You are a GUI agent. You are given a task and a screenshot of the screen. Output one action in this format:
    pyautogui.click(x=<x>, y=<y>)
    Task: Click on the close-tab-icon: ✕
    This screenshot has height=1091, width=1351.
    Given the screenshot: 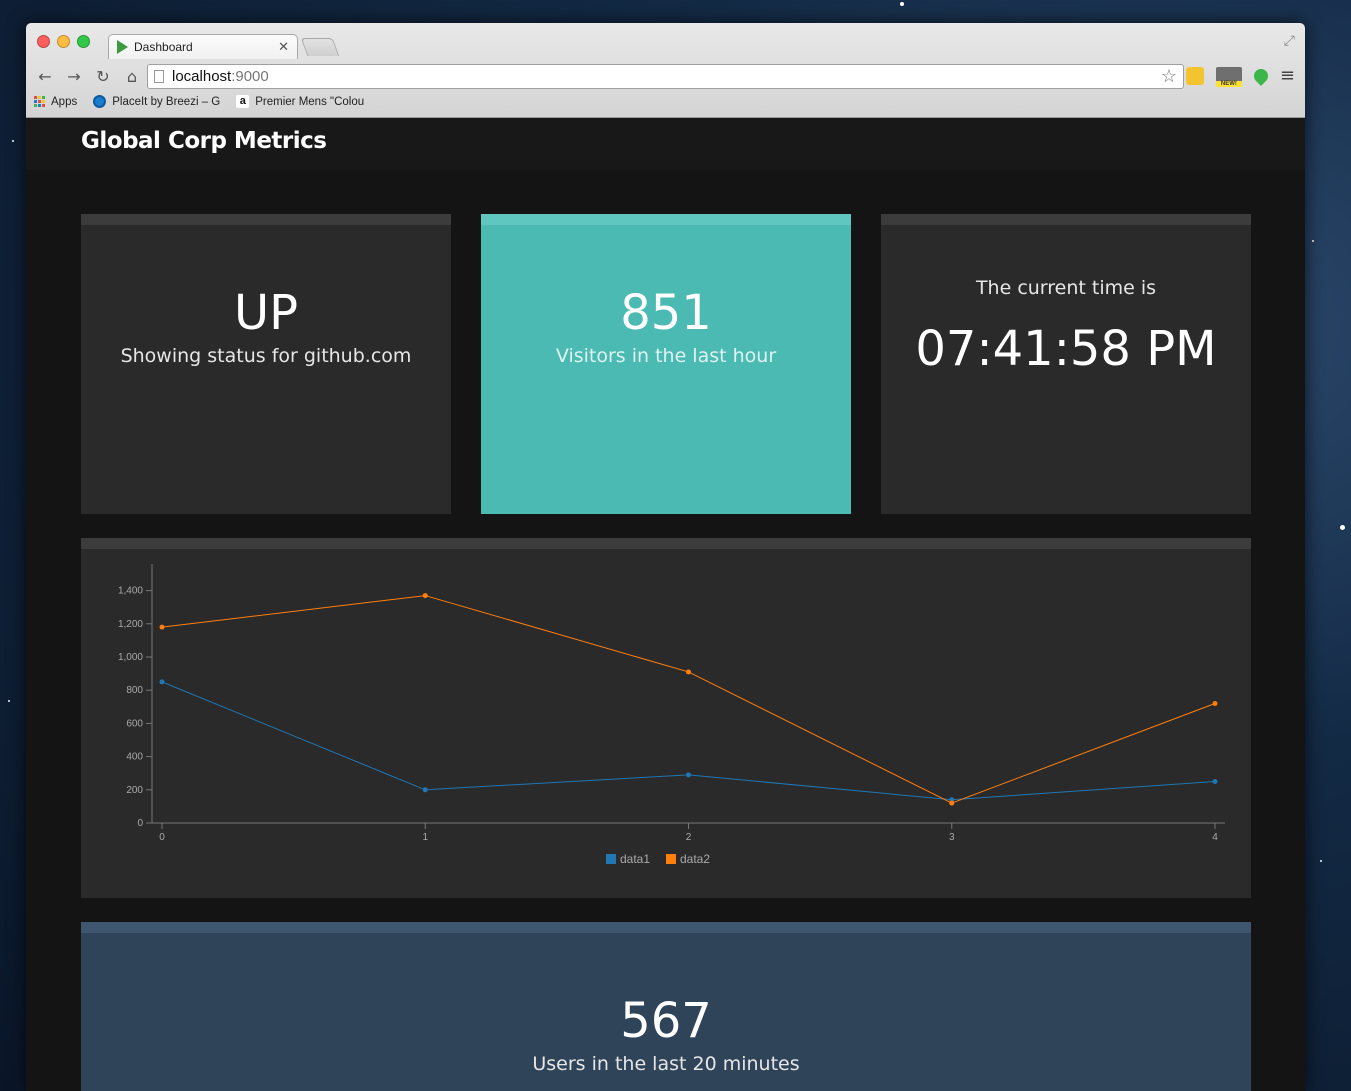 What is the action you would take?
    pyautogui.click(x=283, y=47)
    